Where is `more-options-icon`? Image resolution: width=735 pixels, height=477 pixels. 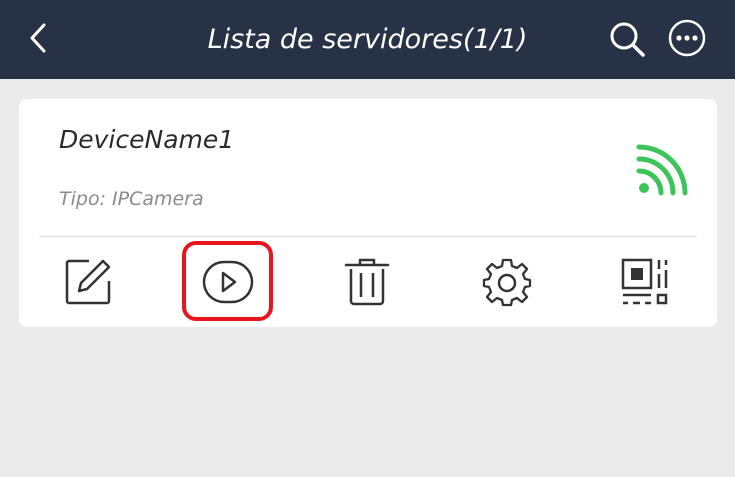
more-options-icon is located at coordinates (687, 38).